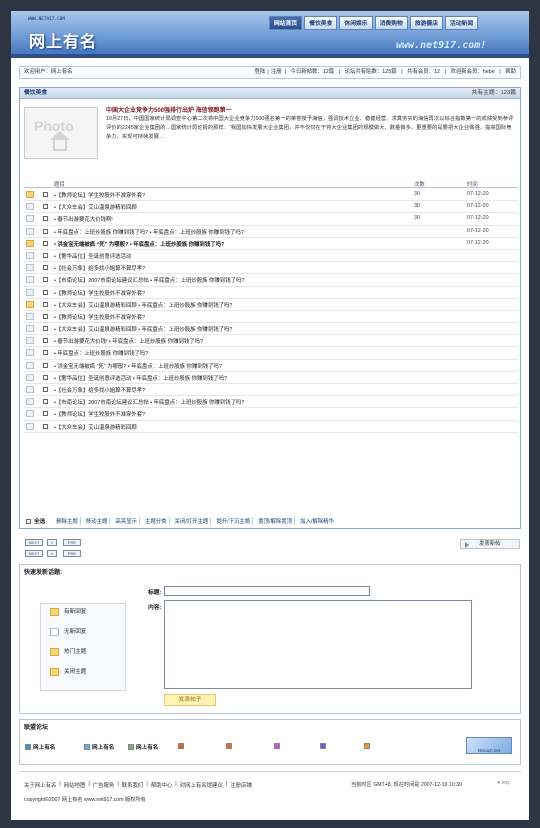 This screenshot has height=828, width=540. What do you see at coordinates (34, 542) in the screenshot?
I see `next-page-button: NEXT` at bounding box center [34, 542].